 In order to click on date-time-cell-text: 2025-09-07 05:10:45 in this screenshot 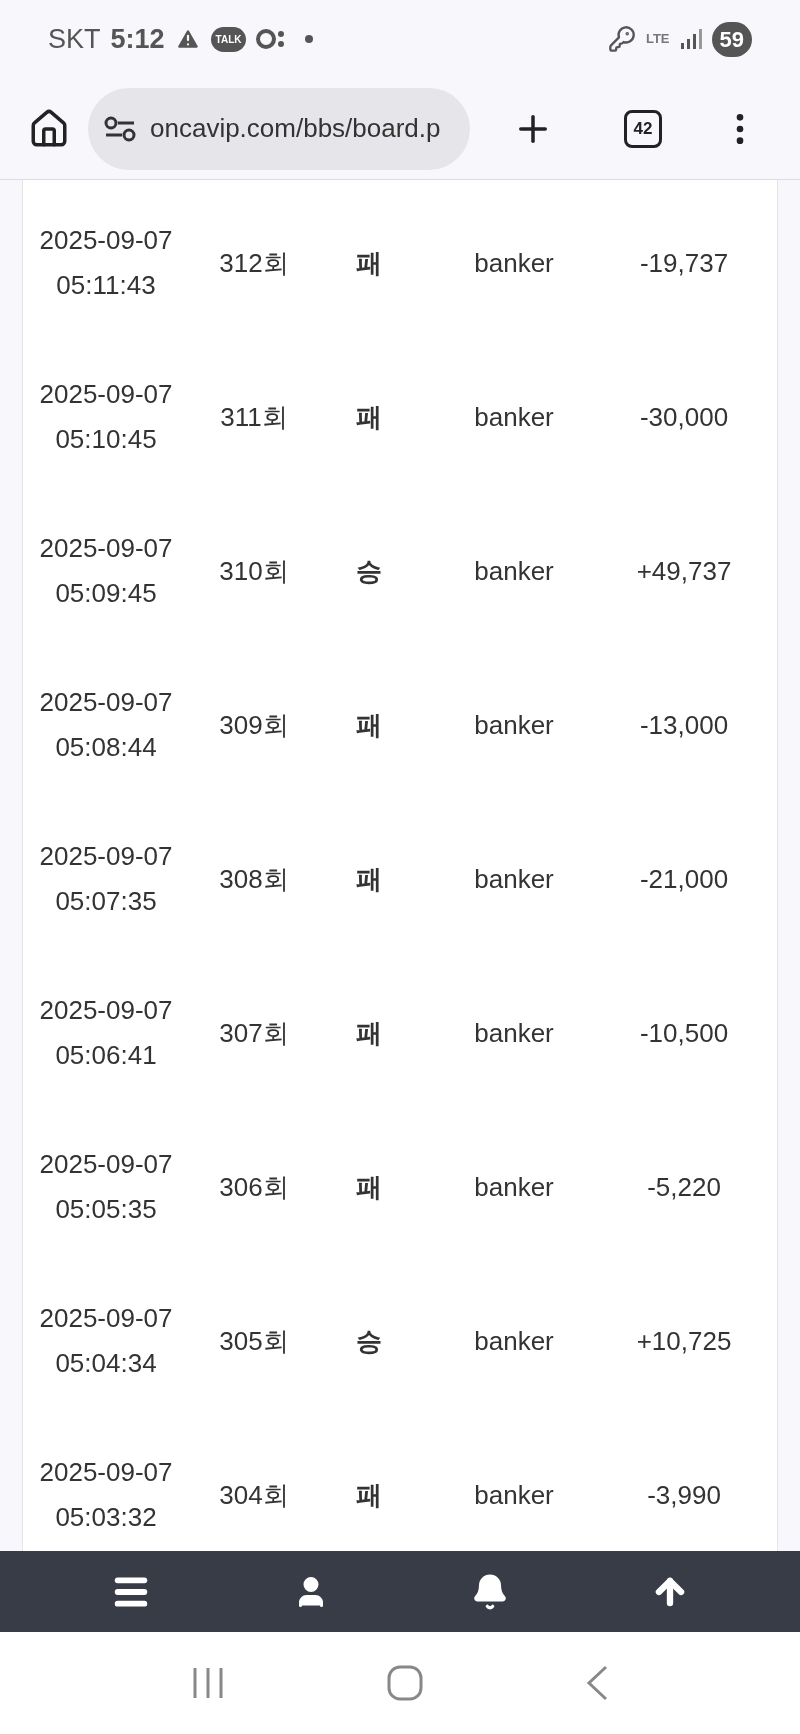, I will do `click(106, 417)`.